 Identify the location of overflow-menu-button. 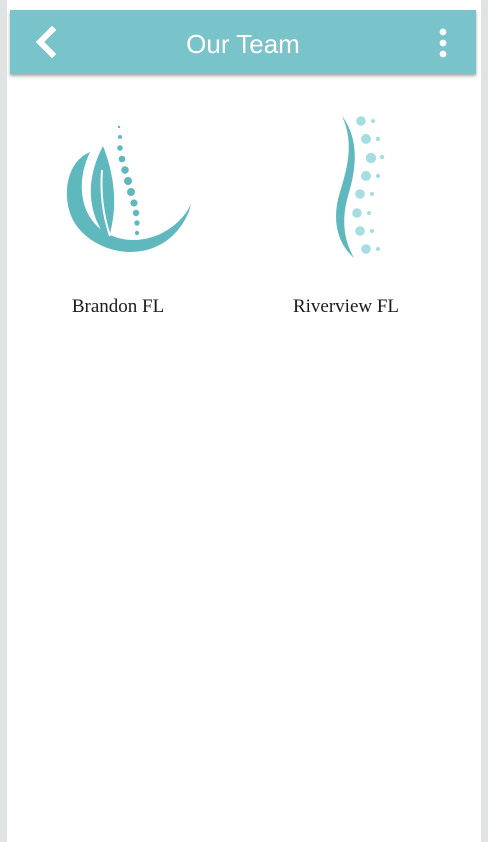
(443, 43).